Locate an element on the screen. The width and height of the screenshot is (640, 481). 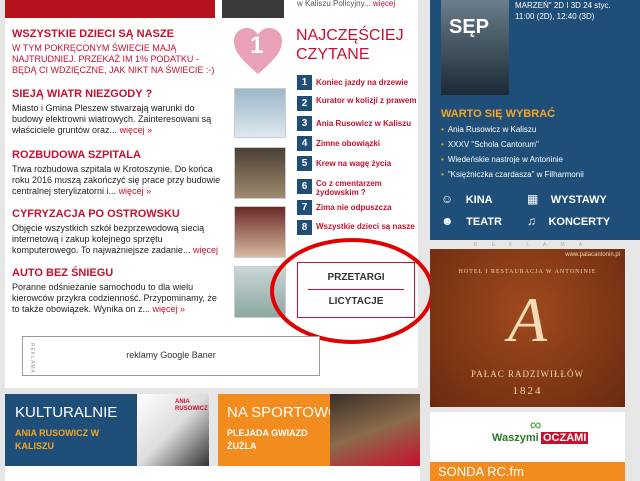
warto-item: XXXV "Schola Cantorum" is located at coordinates (536, 144).